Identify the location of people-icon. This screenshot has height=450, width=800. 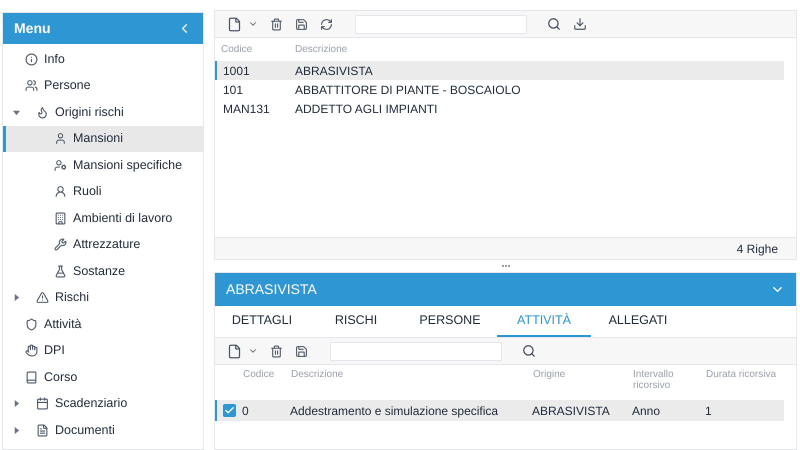
(31, 85).